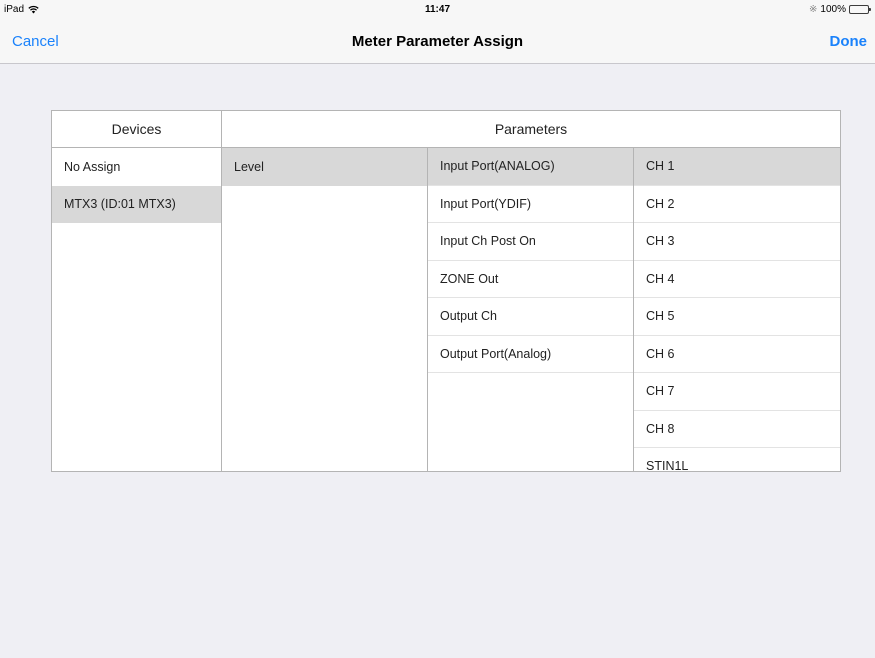 The height and width of the screenshot is (658, 875). Describe the element at coordinates (737, 167) in the screenshot. I see `channel-row: CH 1` at that location.